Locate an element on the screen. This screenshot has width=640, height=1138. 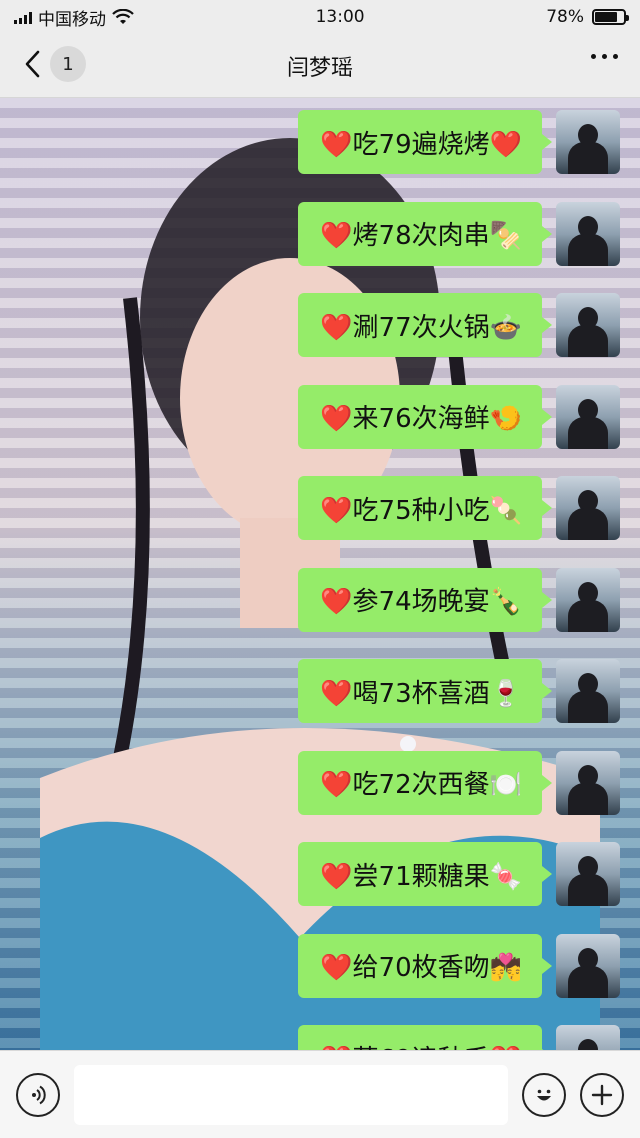
message-row: ❤️涮77次火锅🍲 is located at coordinates (459, 325).